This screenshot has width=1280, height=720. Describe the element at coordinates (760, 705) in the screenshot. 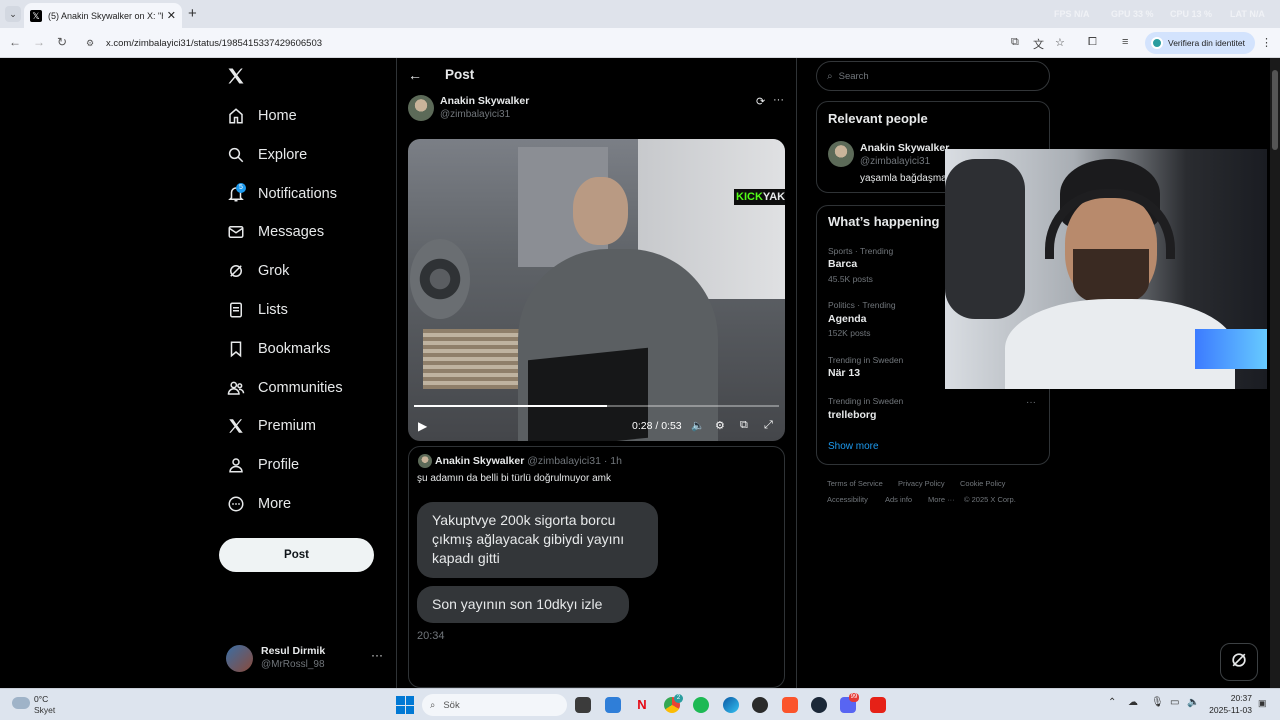

I see `obs-icon` at that location.